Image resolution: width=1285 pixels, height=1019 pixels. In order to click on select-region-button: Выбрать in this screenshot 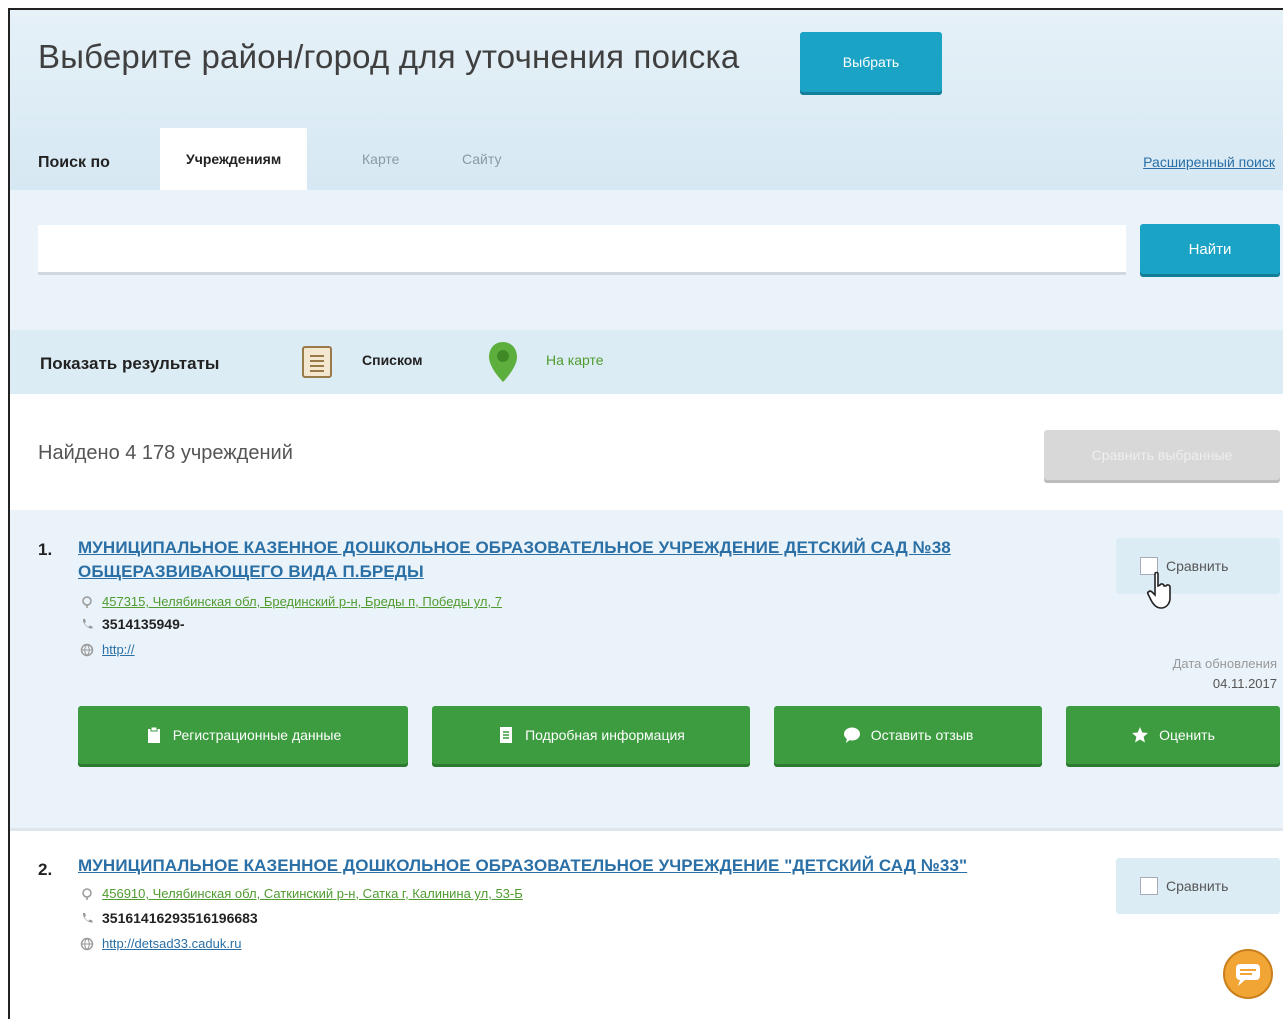, I will do `click(871, 62)`.